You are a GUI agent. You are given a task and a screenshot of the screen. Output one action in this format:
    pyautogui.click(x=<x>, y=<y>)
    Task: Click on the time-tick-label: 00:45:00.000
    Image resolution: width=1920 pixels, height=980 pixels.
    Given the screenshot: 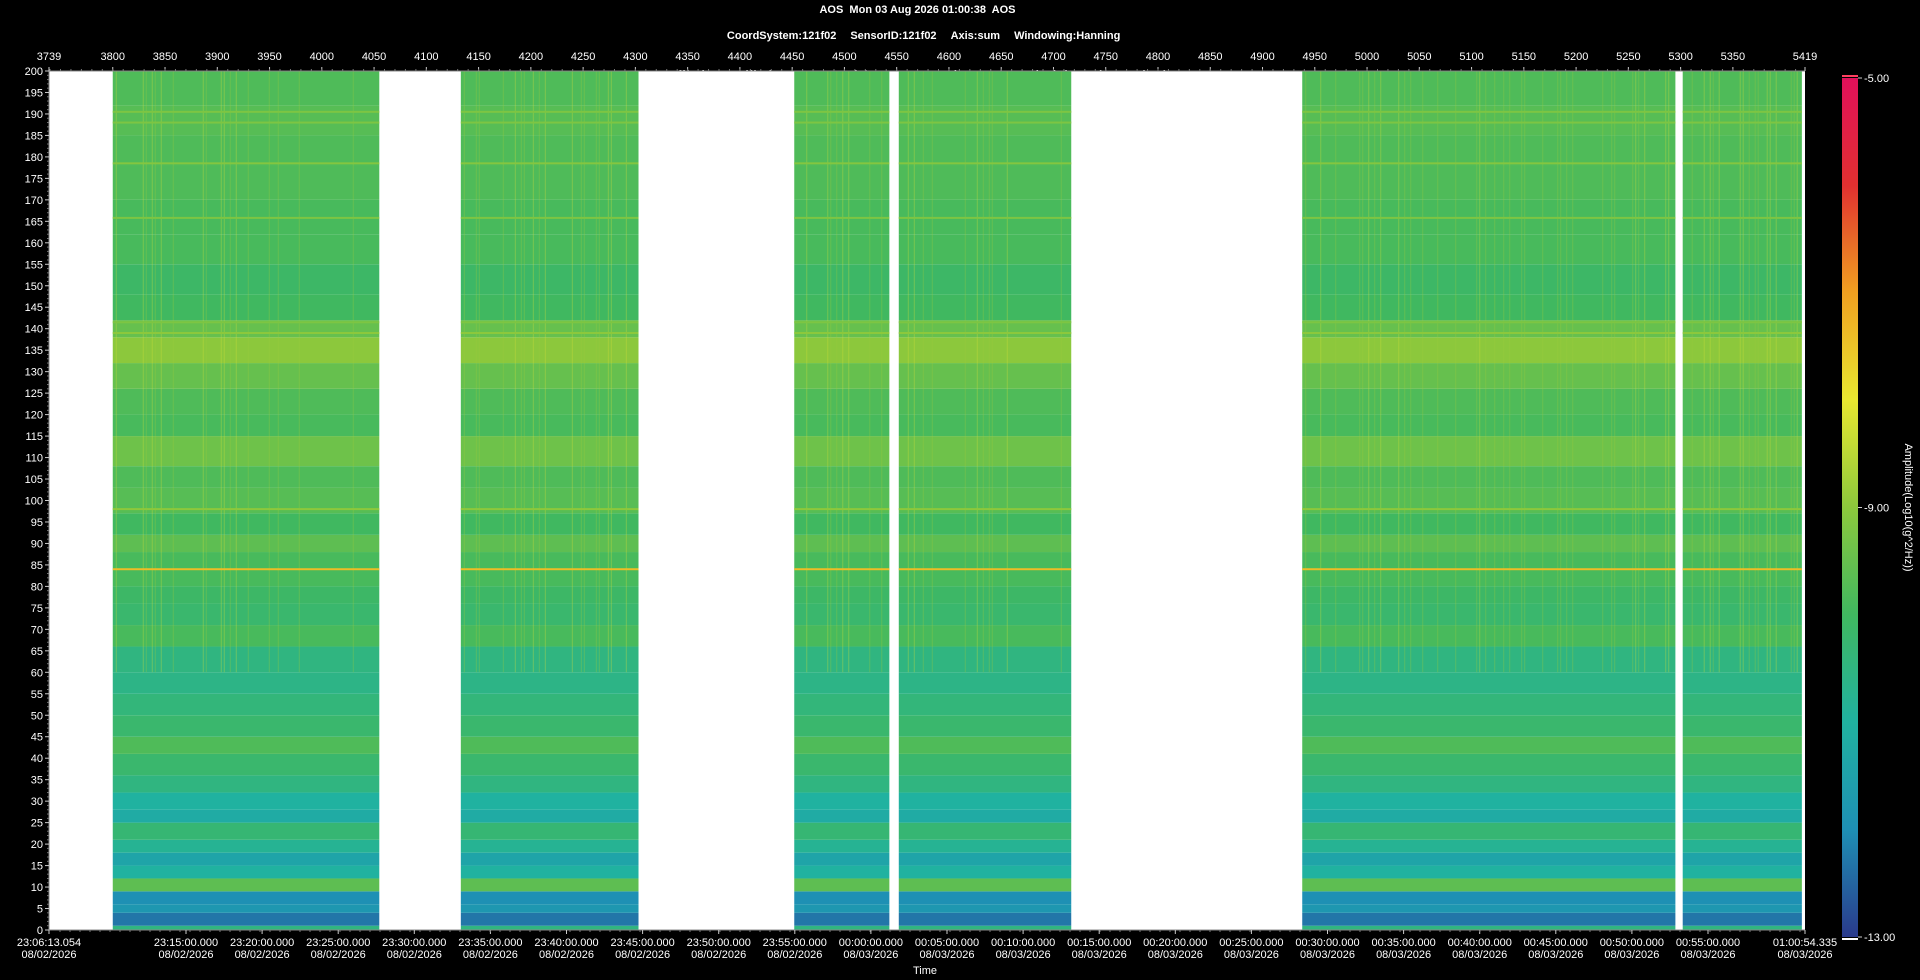 What is the action you would take?
    pyautogui.click(x=1556, y=943)
    